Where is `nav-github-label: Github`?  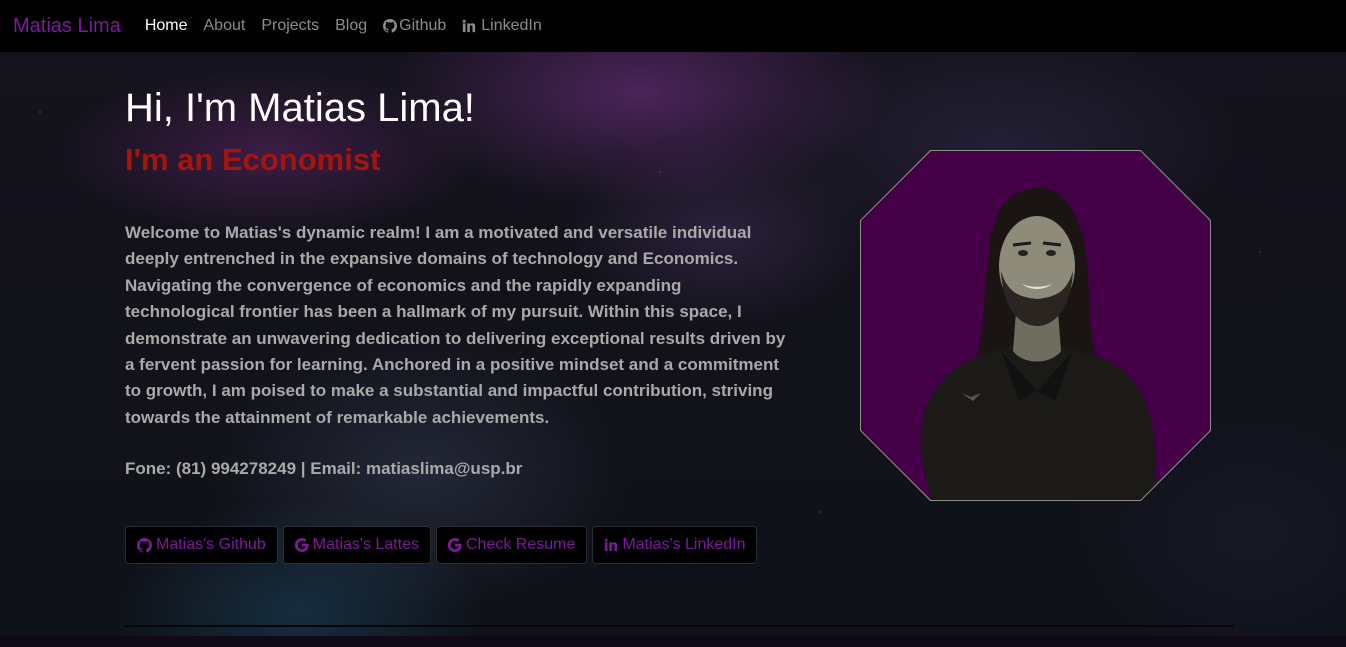
nav-github-label: Github is located at coordinates (423, 25).